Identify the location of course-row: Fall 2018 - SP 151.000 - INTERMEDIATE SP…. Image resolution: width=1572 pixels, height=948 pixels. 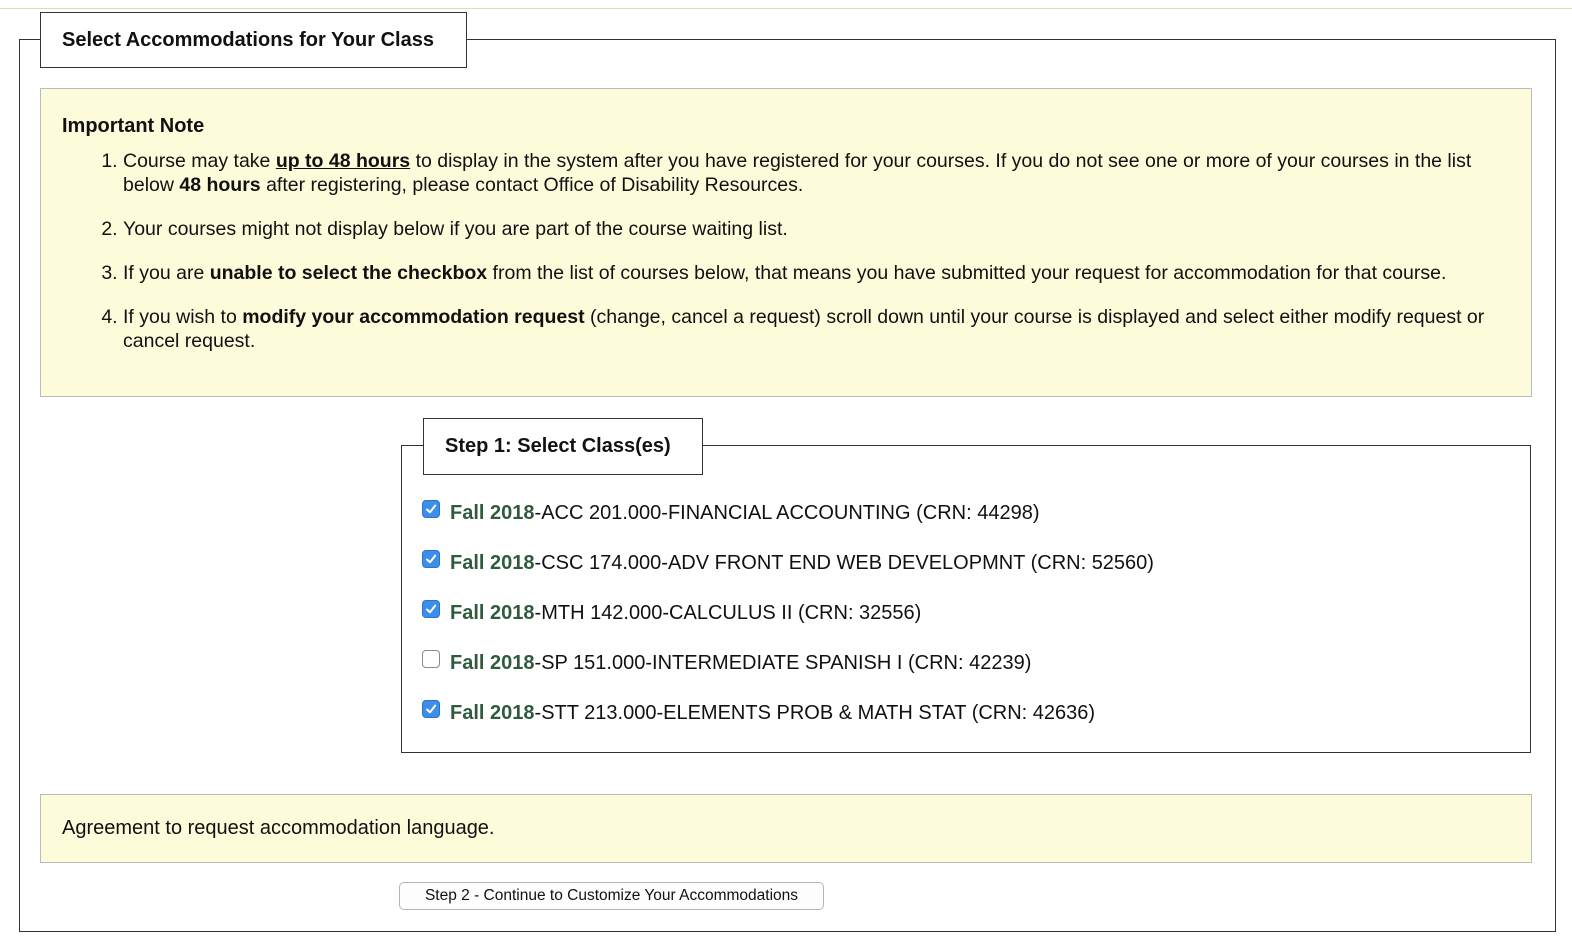
(726, 663).